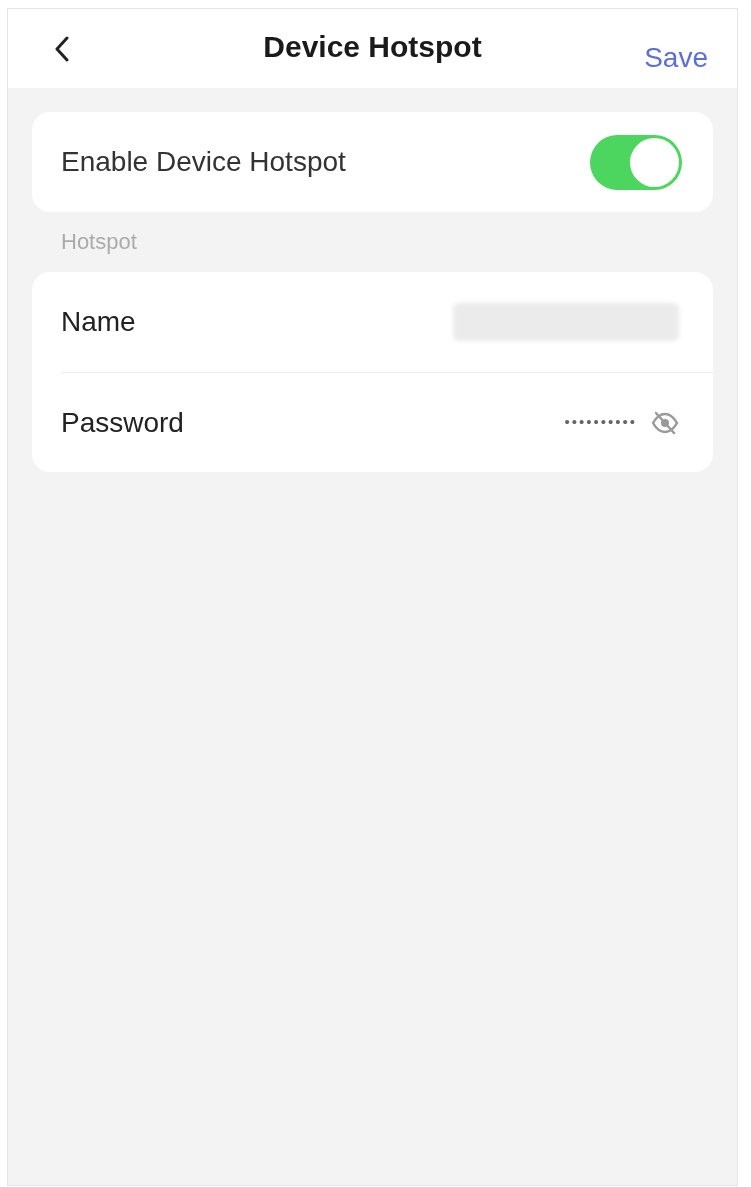 The image size is (751, 1187). Describe the element at coordinates (122, 422) in the screenshot. I see `row-label: Password` at that location.